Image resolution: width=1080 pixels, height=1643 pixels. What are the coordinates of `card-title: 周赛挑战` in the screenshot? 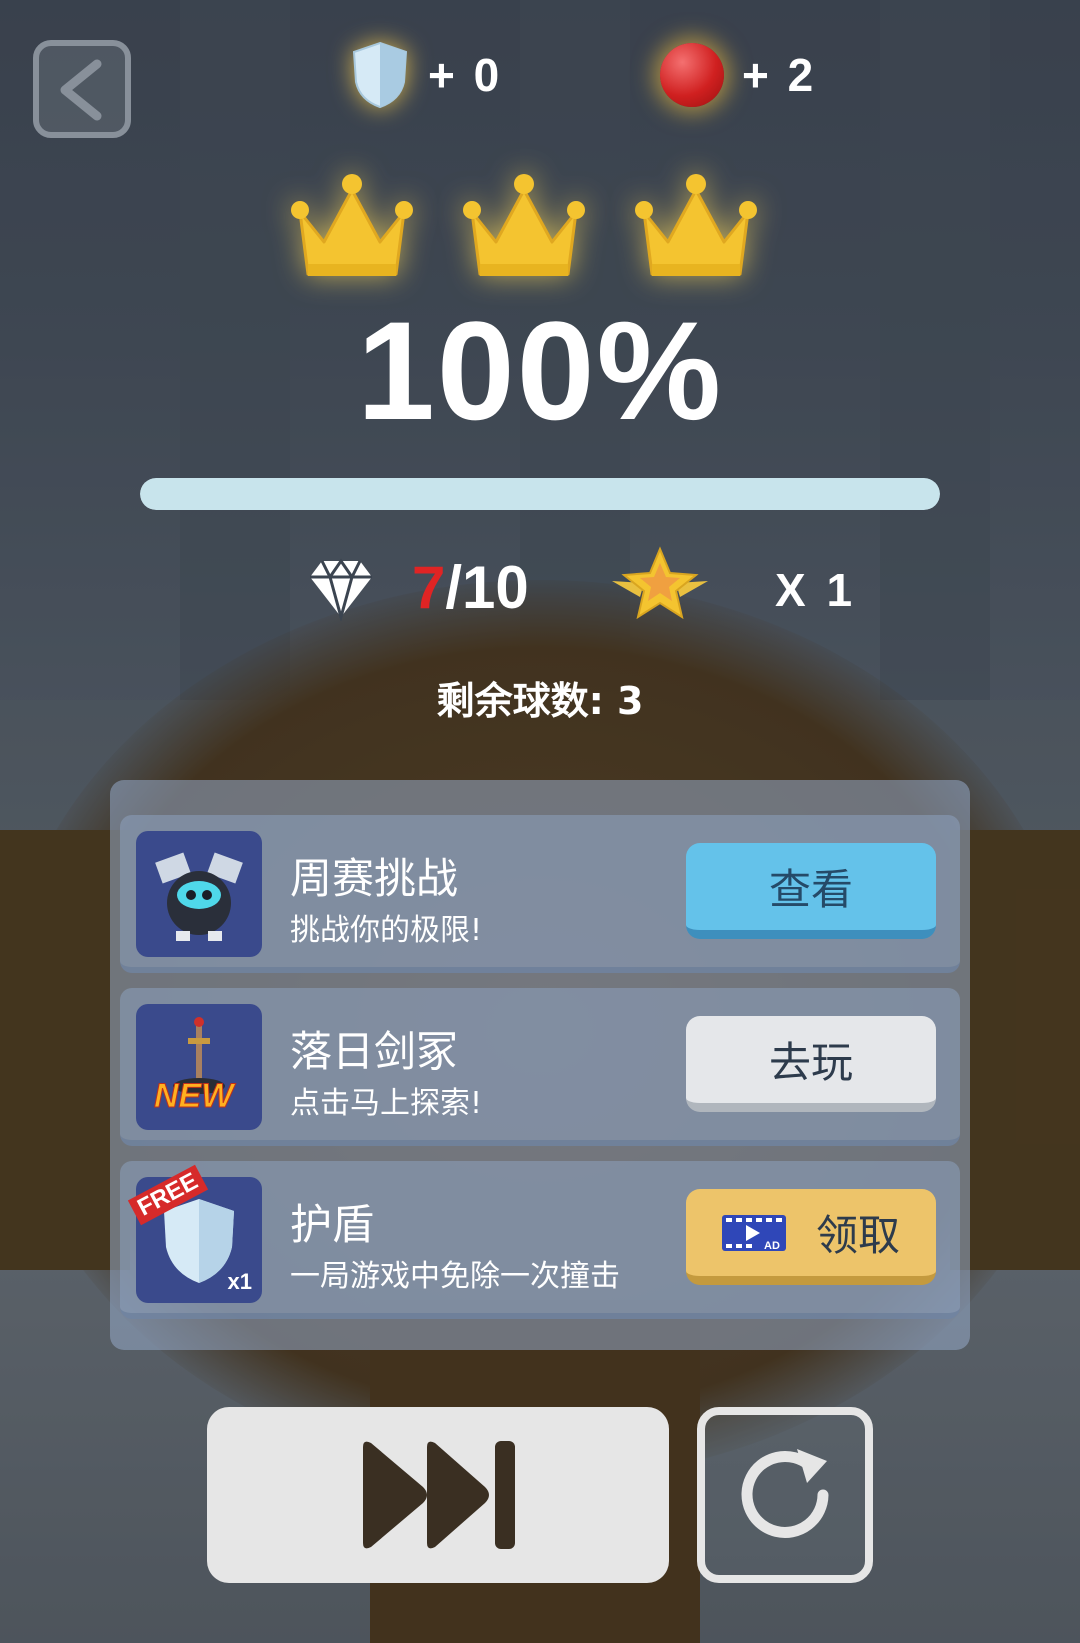 It's located at (374, 878).